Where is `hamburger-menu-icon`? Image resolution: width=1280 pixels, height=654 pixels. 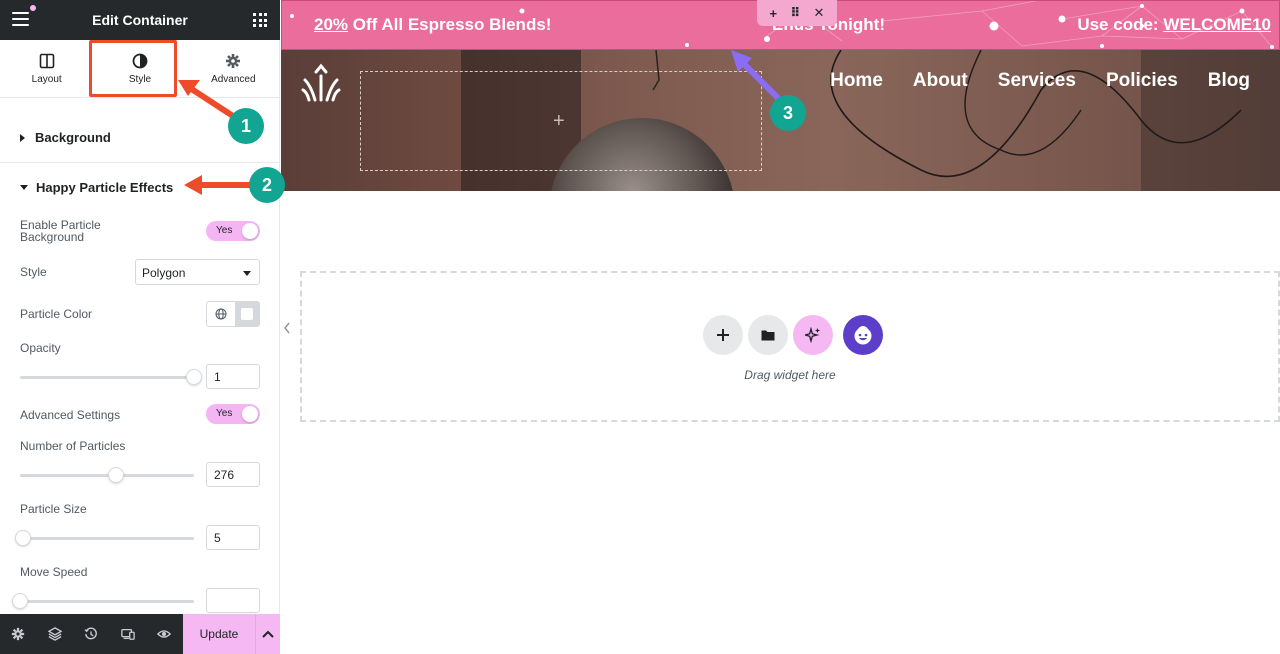 hamburger-menu-icon is located at coordinates (20, 19).